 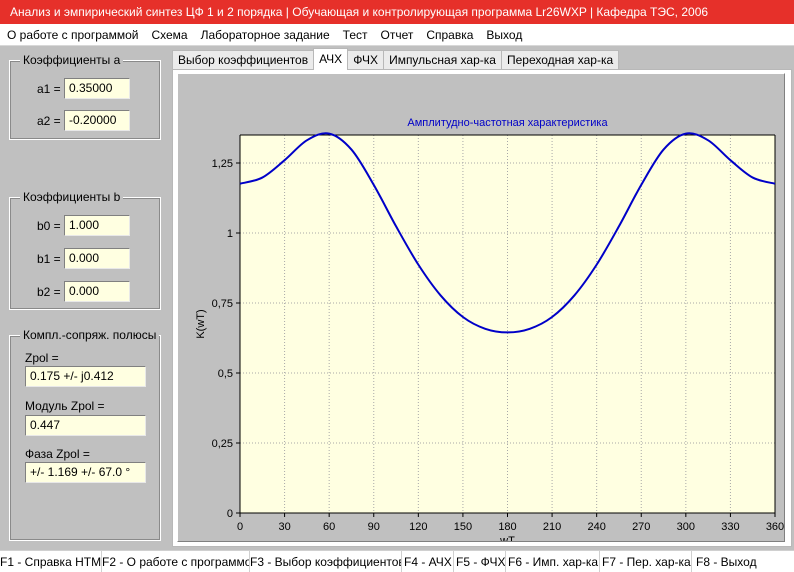 What do you see at coordinates (222, 164) in the screenshot?
I see `y-tick-label: 1,25` at bounding box center [222, 164].